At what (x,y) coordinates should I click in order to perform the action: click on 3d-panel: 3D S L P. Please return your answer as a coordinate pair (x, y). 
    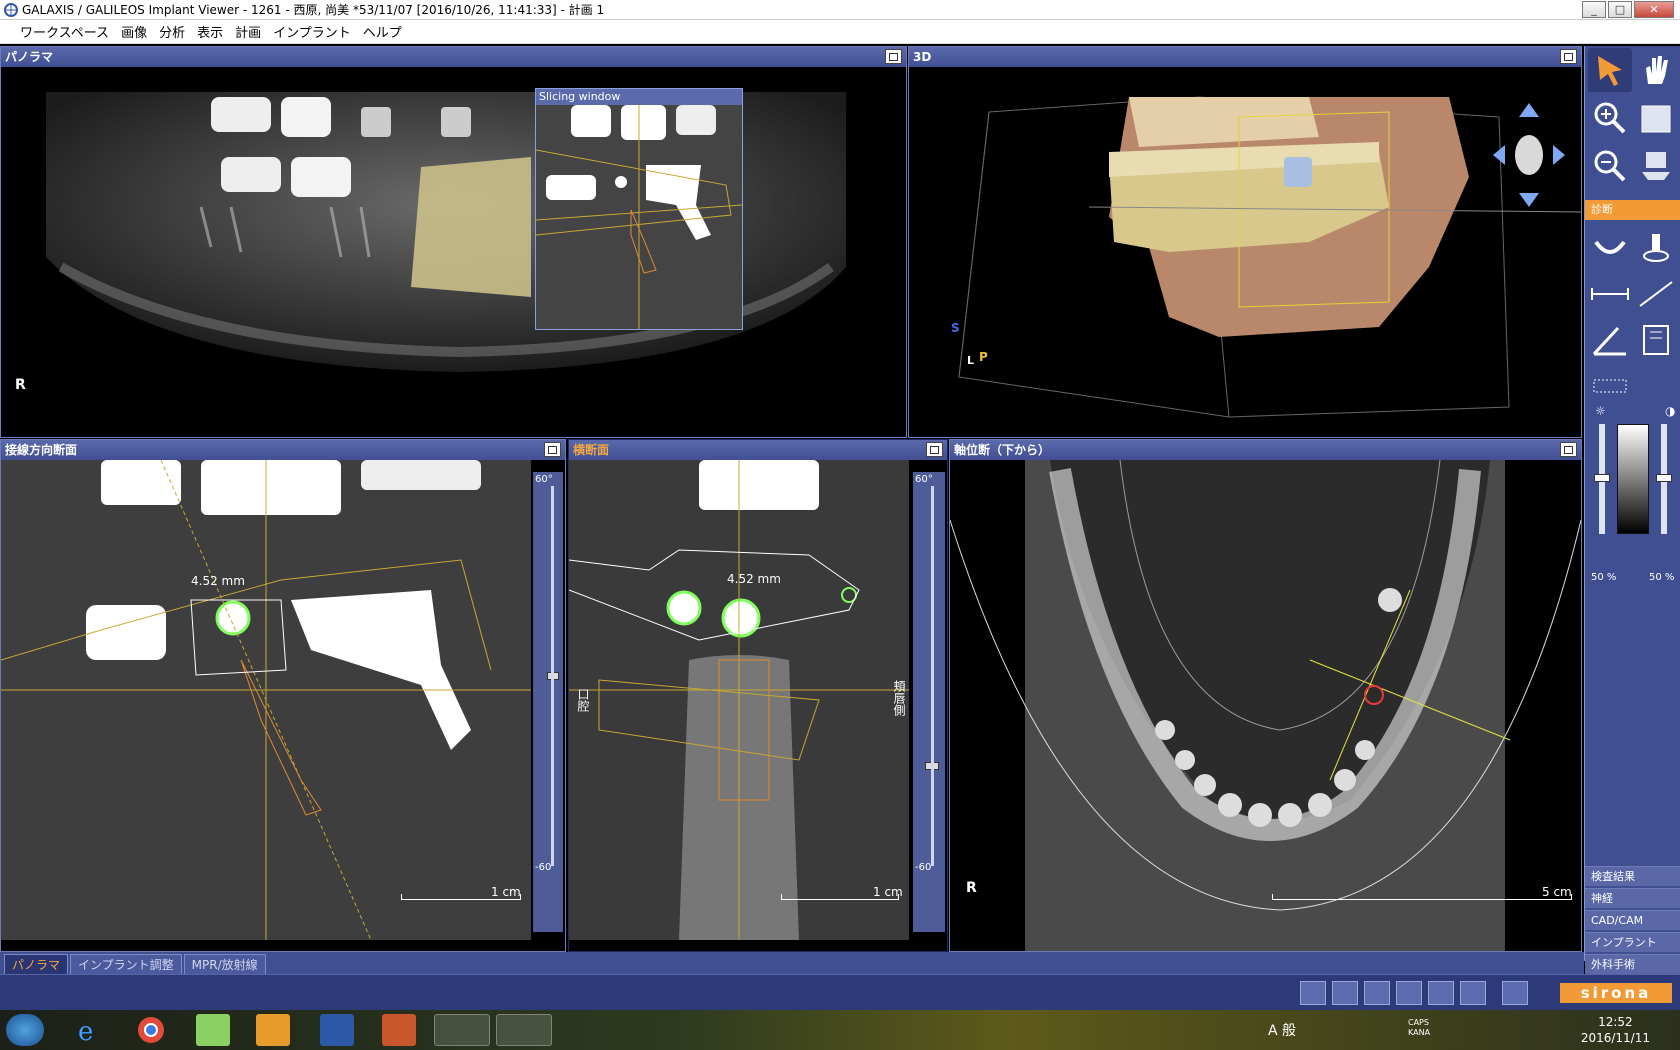
    Looking at the image, I should click on (1245, 242).